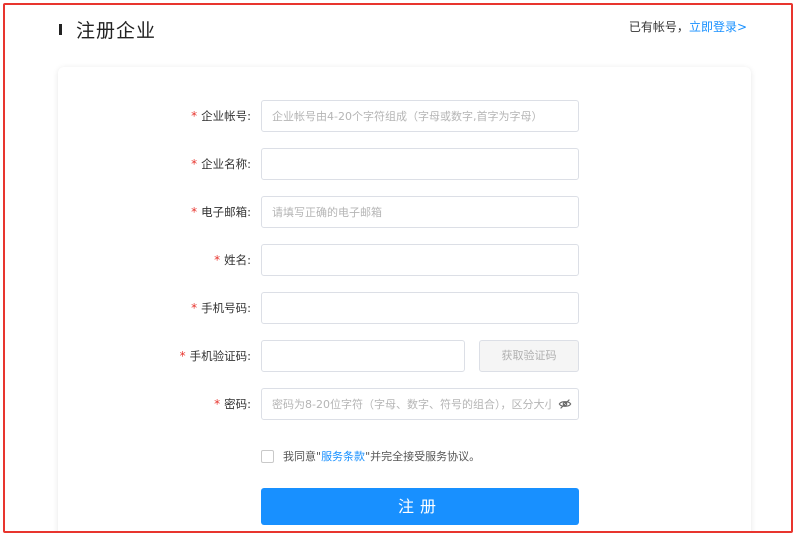 This screenshot has width=800, height=540. I want to click on eye-off-icon, so click(565, 404).